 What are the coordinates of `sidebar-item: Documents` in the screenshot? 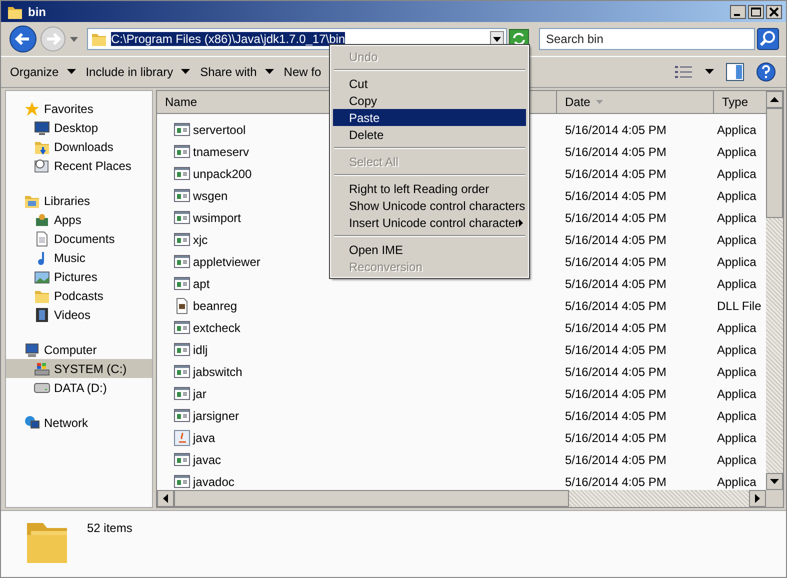 It's located at (79, 238).